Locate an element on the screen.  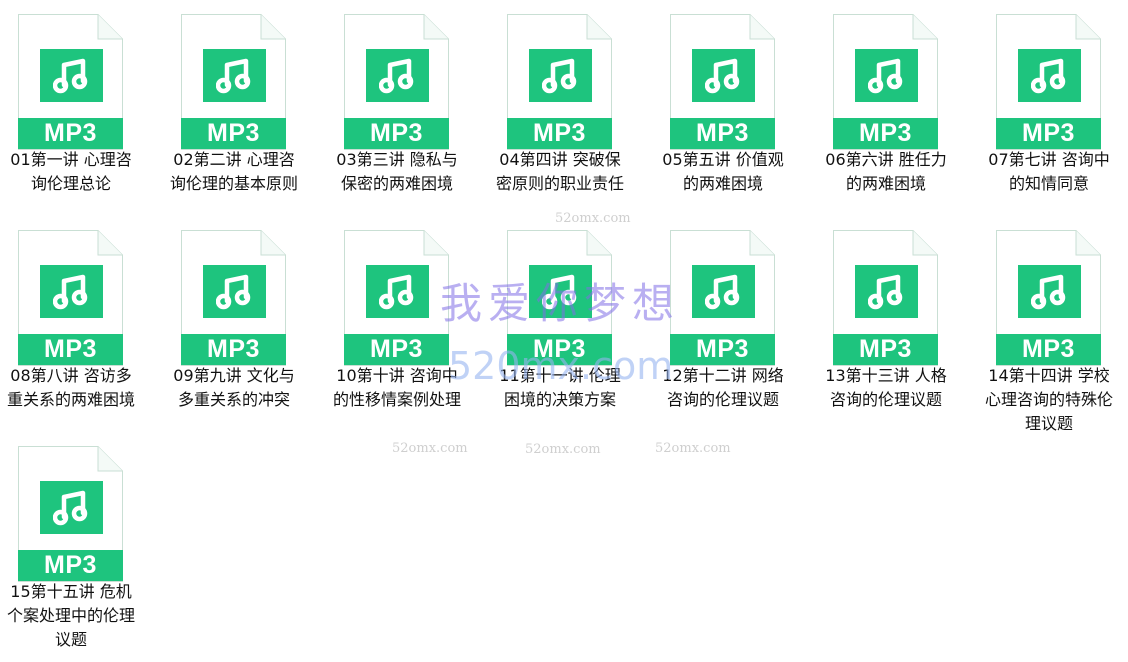
file-name: 09第九讲 文化与多重关系的冲突 is located at coordinates (234, 387).